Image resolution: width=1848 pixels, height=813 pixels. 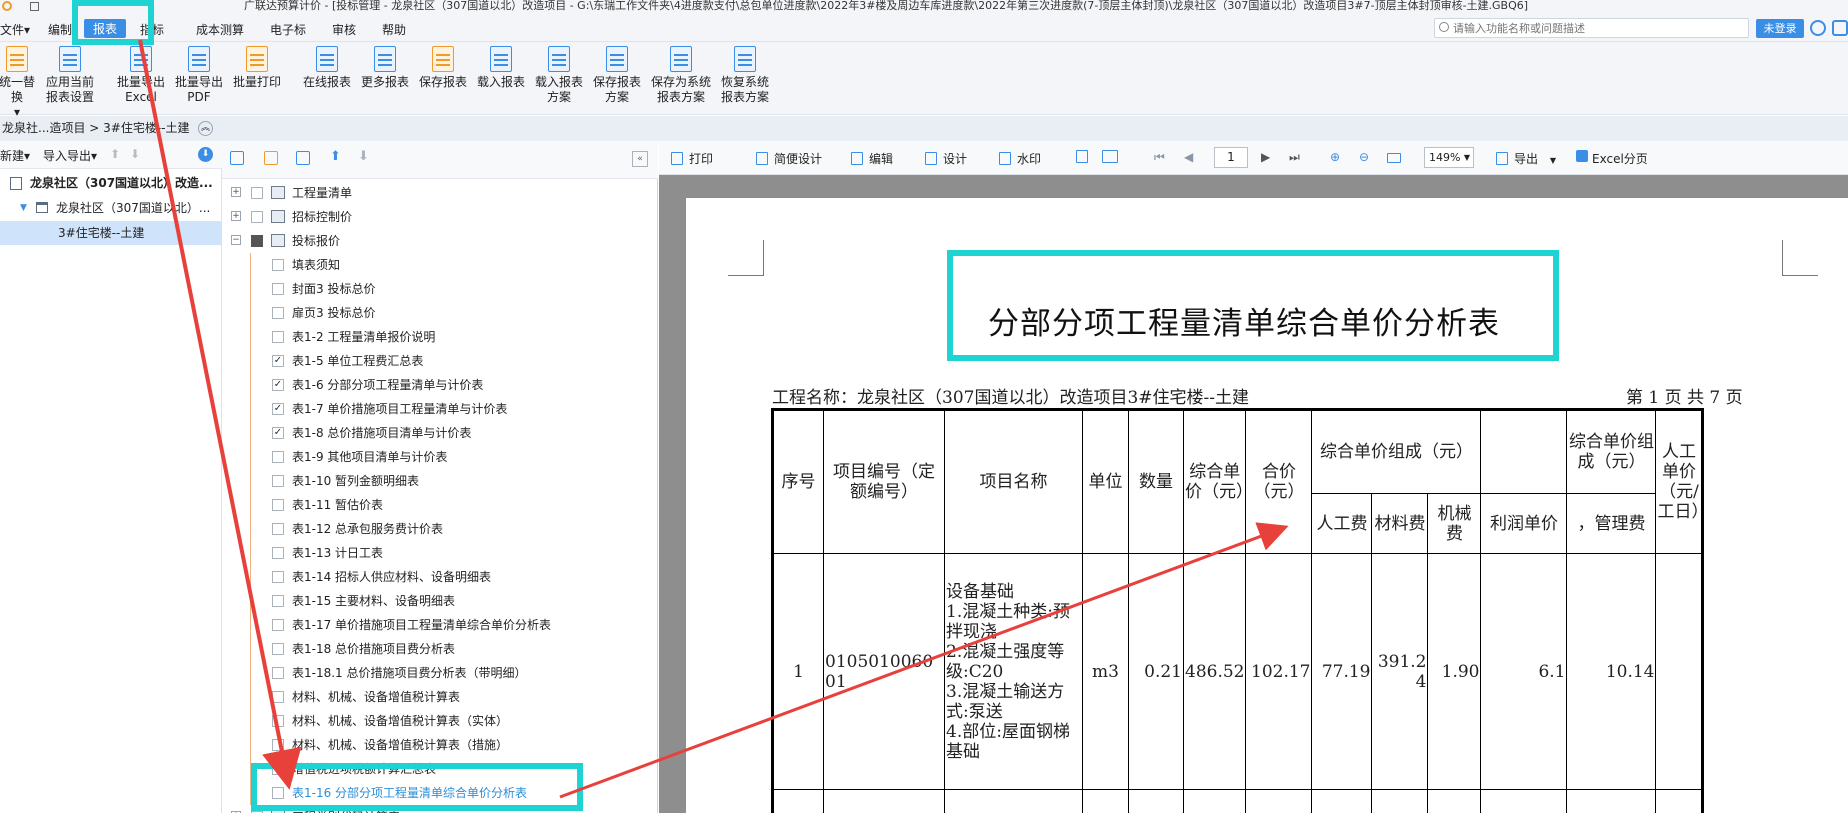 What do you see at coordinates (440, 313) in the screenshot?
I see `report-tree-item: 扉页3 投标总价` at bounding box center [440, 313].